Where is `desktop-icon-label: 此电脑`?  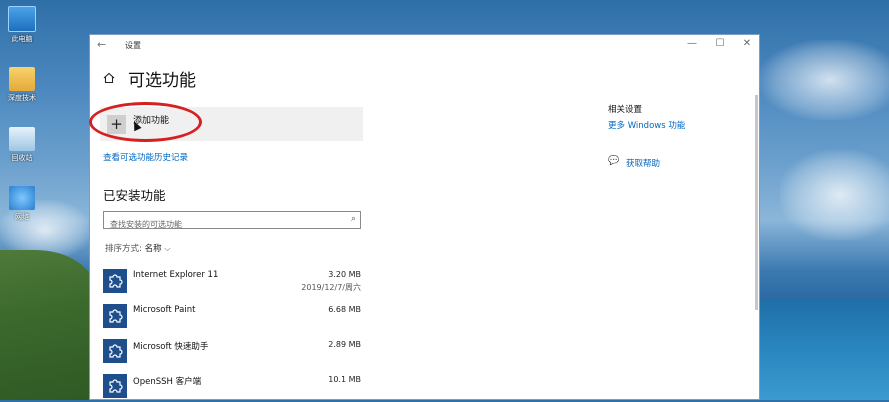
desktop-icon-label: 此电脑 is located at coordinates (22, 39).